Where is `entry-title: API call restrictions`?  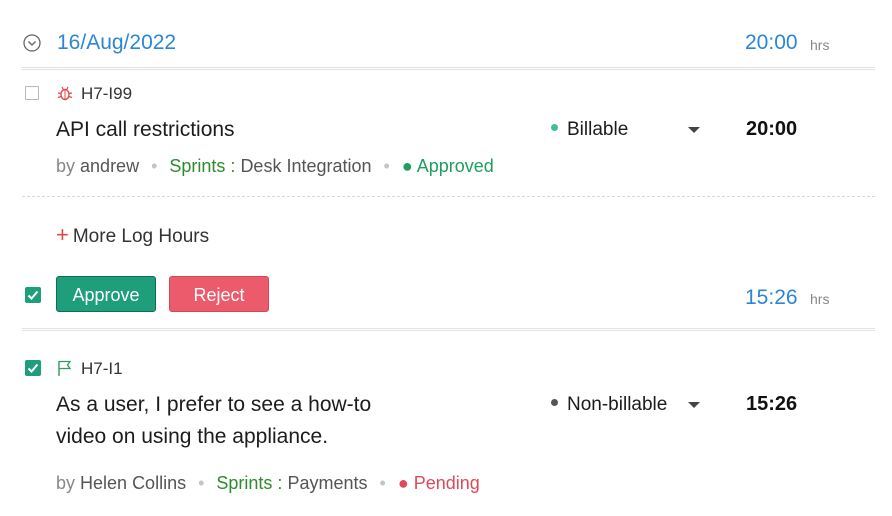 entry-title: API call restrictions is located at coordinates (145, 129).